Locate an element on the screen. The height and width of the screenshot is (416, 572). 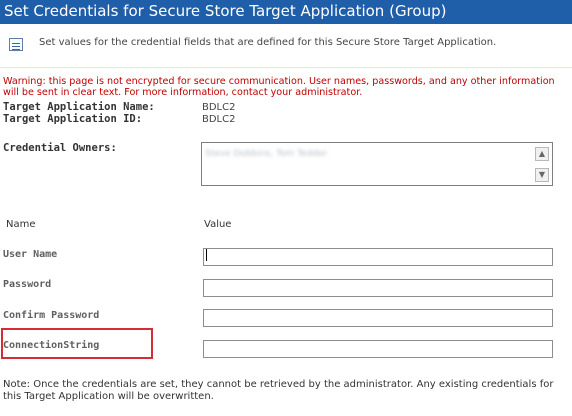
confirm-password-input is located at coordinates (378, 318).